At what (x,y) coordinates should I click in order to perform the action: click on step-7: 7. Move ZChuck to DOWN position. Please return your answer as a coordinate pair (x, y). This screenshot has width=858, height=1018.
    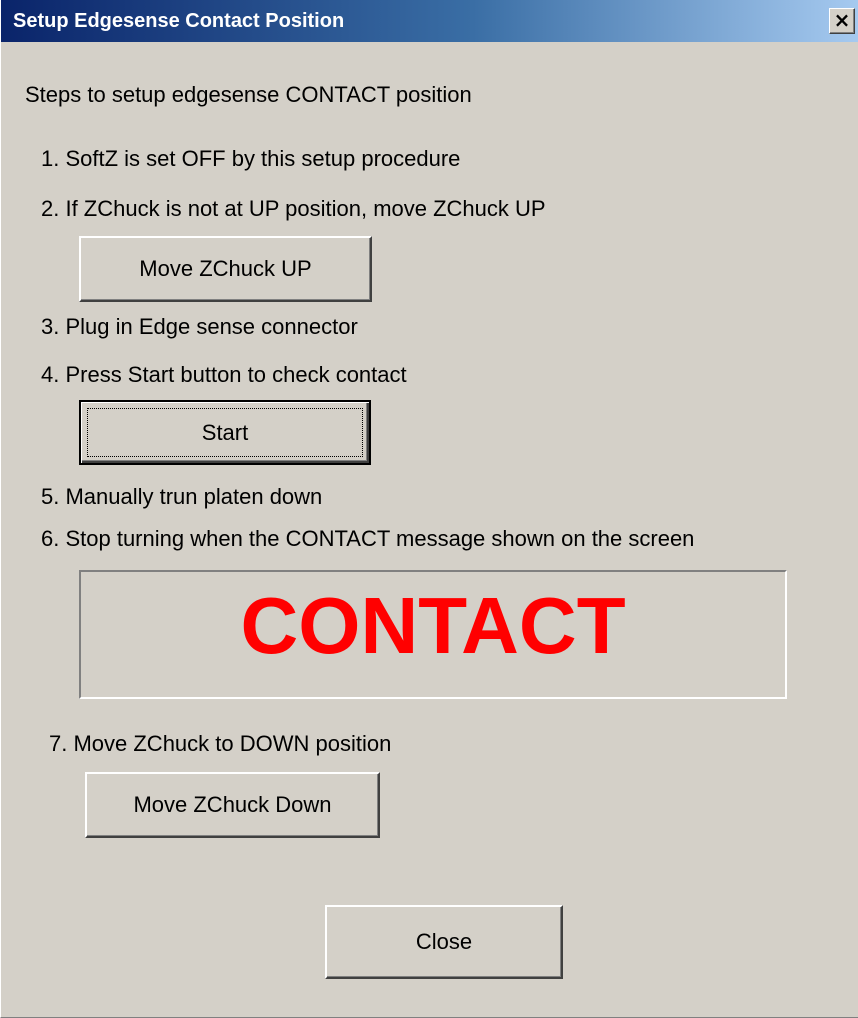
    Looking at the image, I should click on (220, 743).